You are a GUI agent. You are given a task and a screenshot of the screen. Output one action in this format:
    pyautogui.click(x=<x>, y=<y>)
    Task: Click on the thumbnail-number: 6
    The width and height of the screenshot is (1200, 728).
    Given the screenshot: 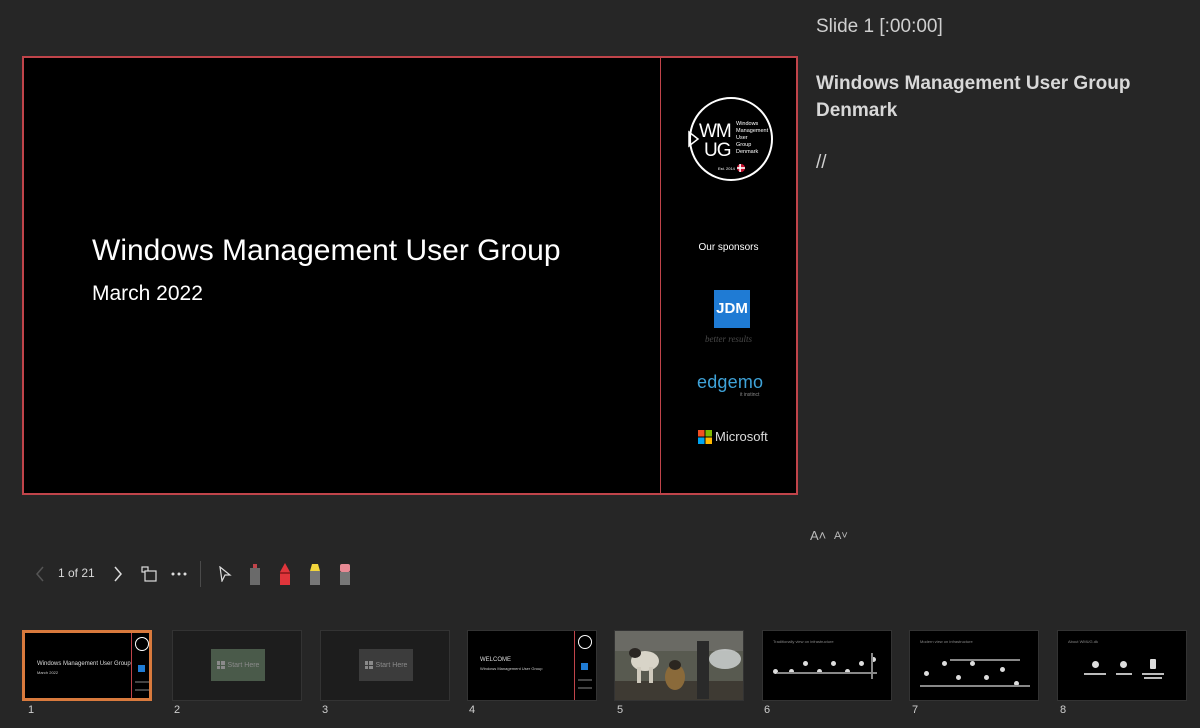 What is the action you would take?
    pyautogui.click(x=767, y=710)
    